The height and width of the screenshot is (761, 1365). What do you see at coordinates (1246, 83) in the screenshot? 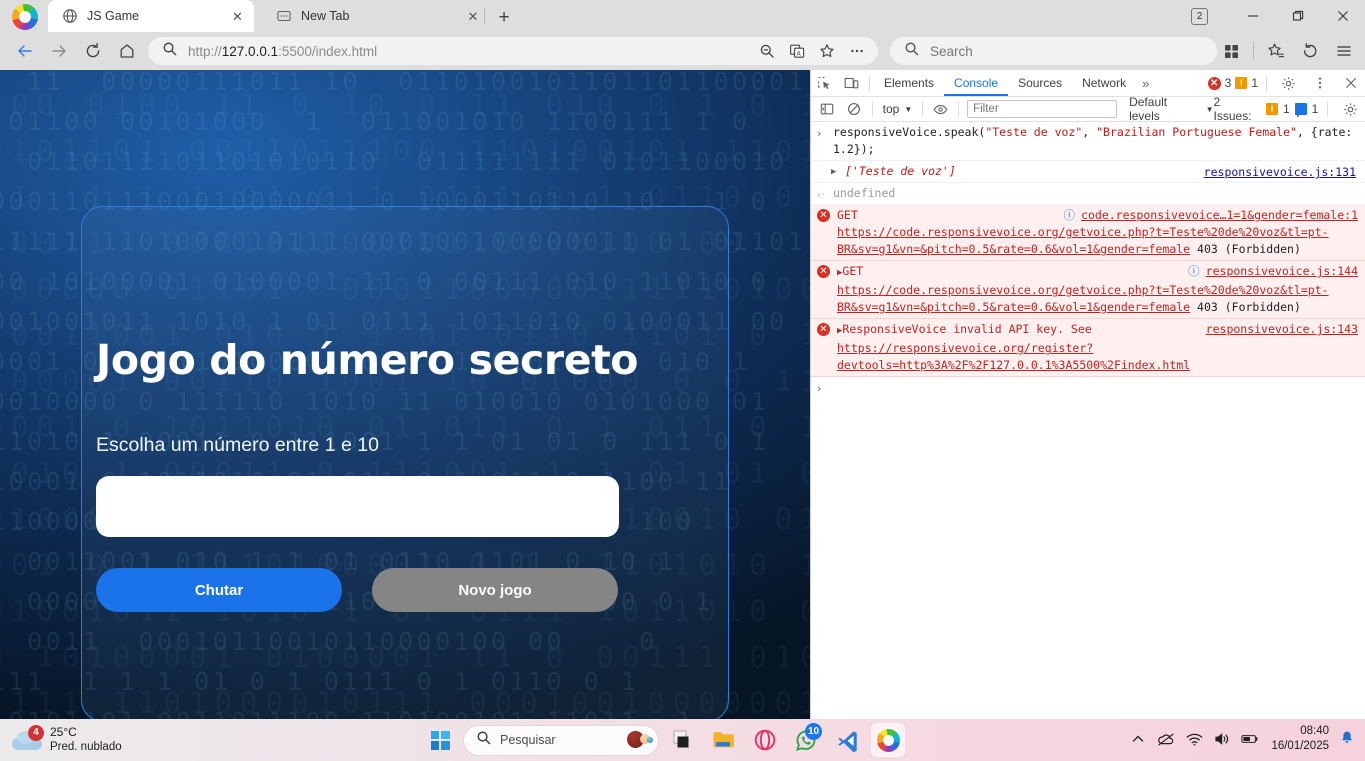
I see `warning-count: ! 1` at bounding box center [1246, 83].